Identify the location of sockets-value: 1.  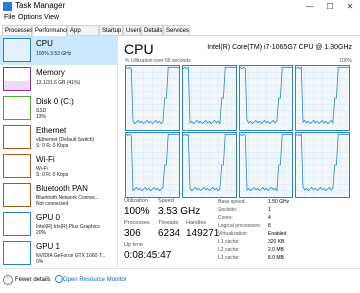
(269, 210).